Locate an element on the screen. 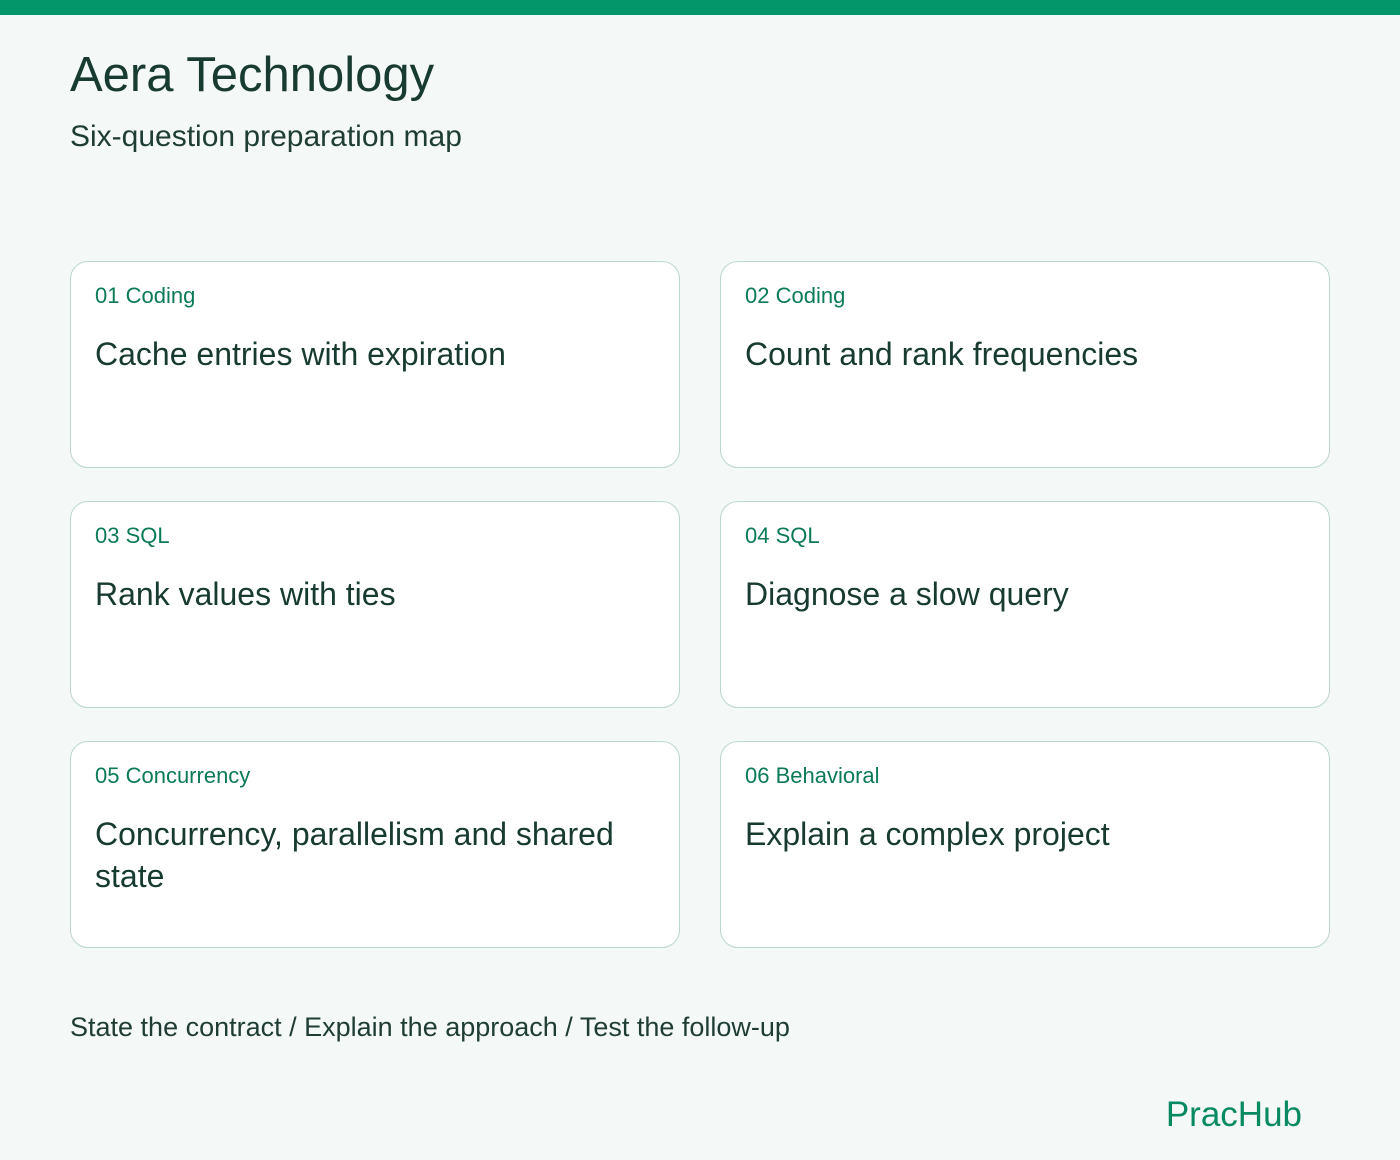 Image resolution: width=1400 pixels, height=1160 pixels. card-tag: 01 Coding is located at coordinates (145, 295).